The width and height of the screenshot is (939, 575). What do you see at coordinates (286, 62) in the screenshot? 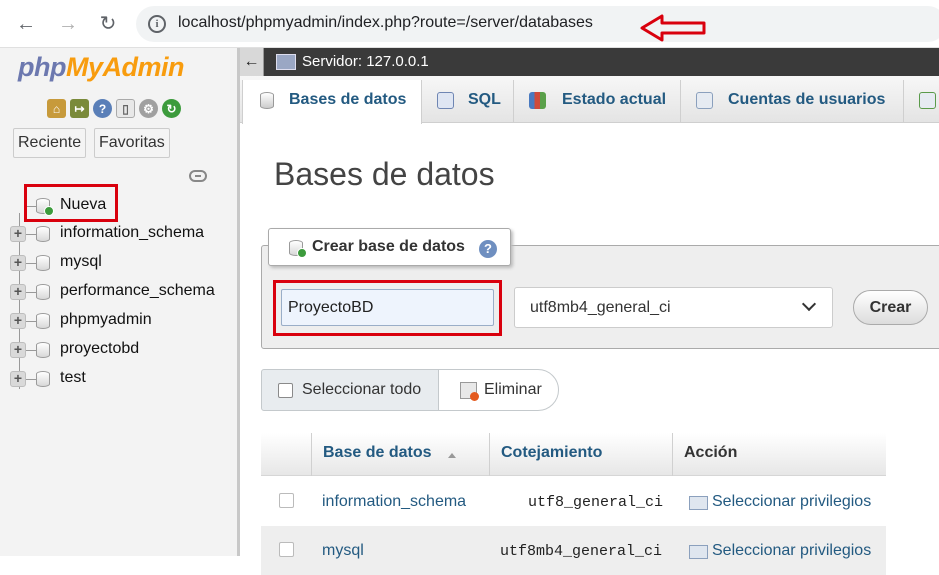
I see `server-icon` at bounding box center [286, 62].